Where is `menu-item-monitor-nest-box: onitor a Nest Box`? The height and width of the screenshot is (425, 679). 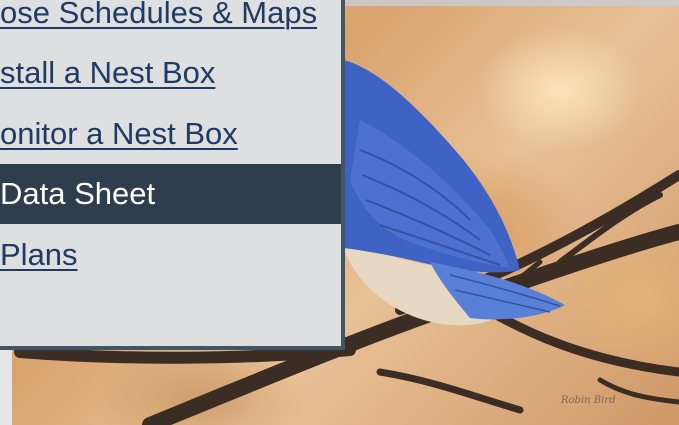 menu-item-monitor-nest-box: onitor a Nest Box is located at coordinates (170, 134).